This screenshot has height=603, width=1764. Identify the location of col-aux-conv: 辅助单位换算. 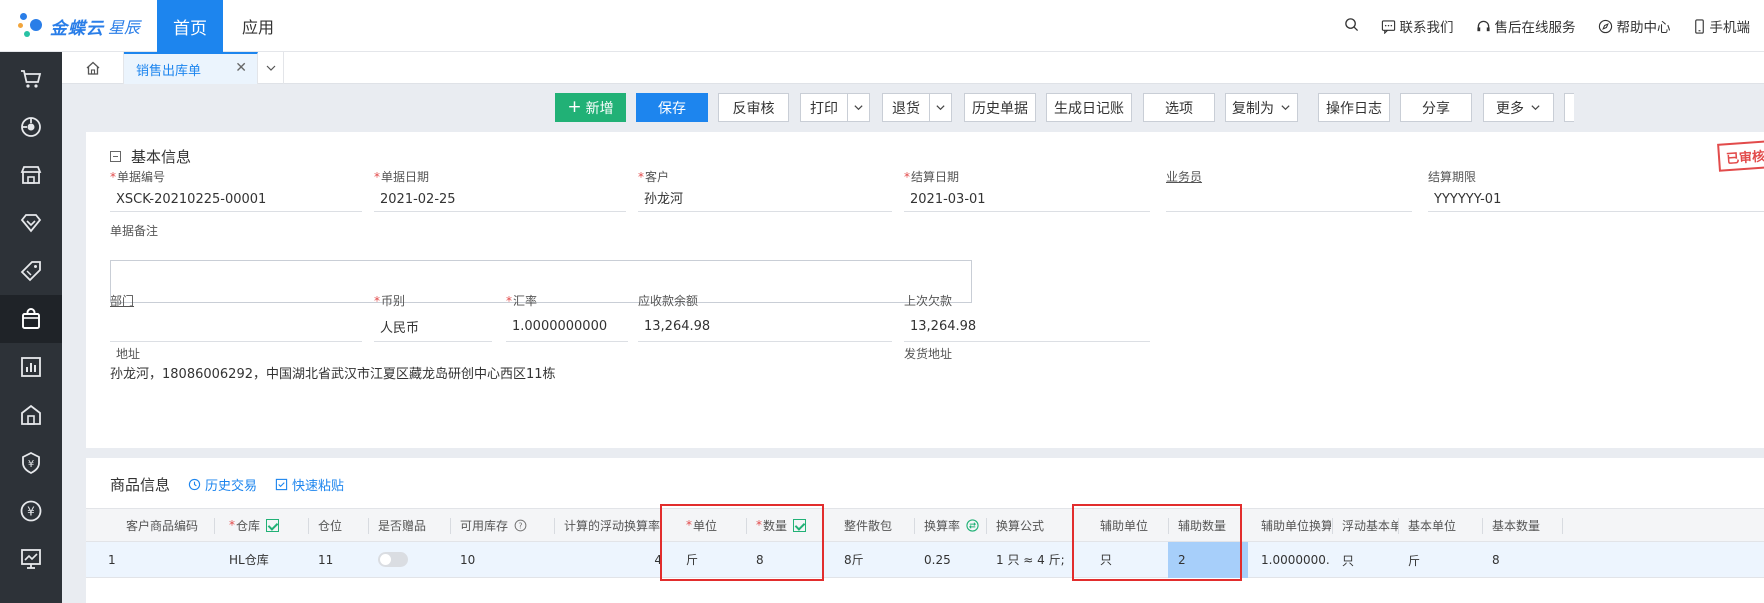
(1291, 525).